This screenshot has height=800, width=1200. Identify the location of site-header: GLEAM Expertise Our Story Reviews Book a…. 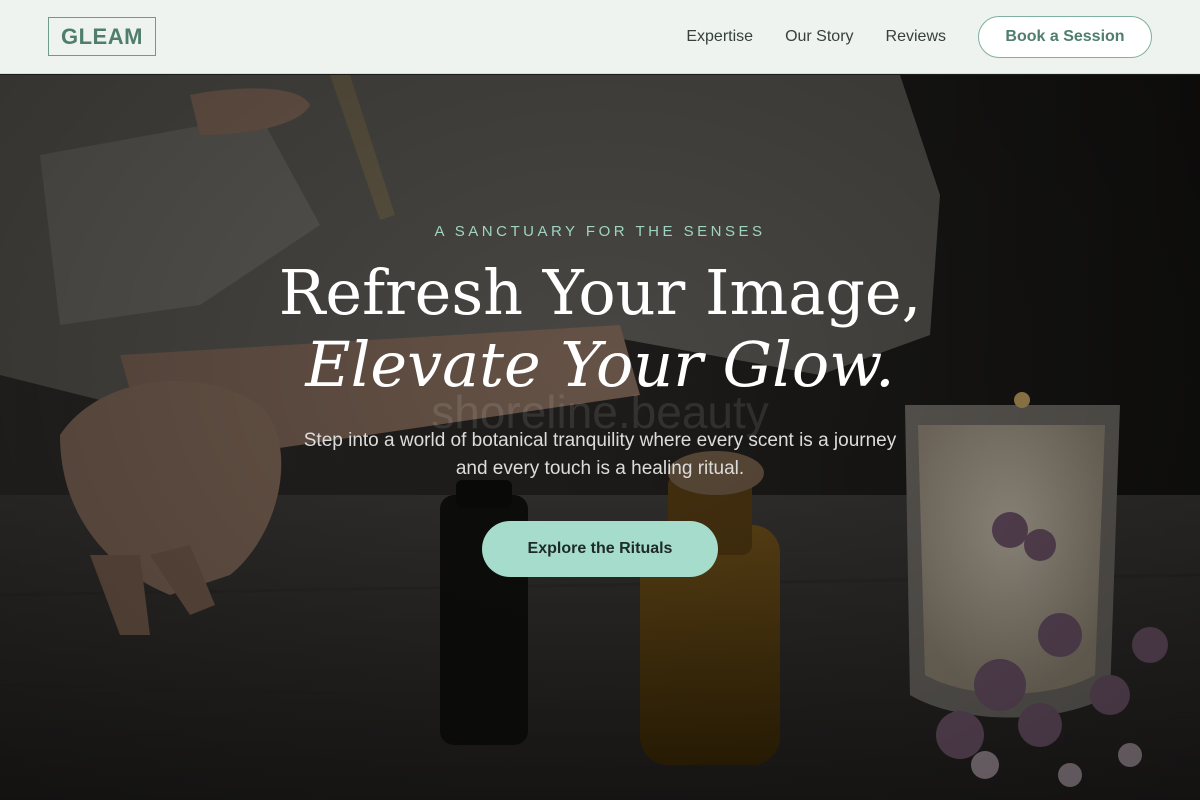
(600, 37).